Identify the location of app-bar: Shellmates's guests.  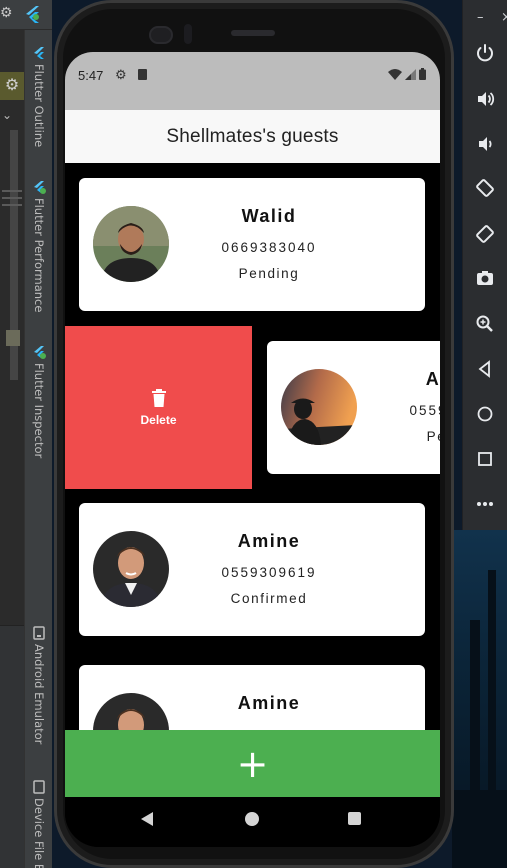
(252, 136).